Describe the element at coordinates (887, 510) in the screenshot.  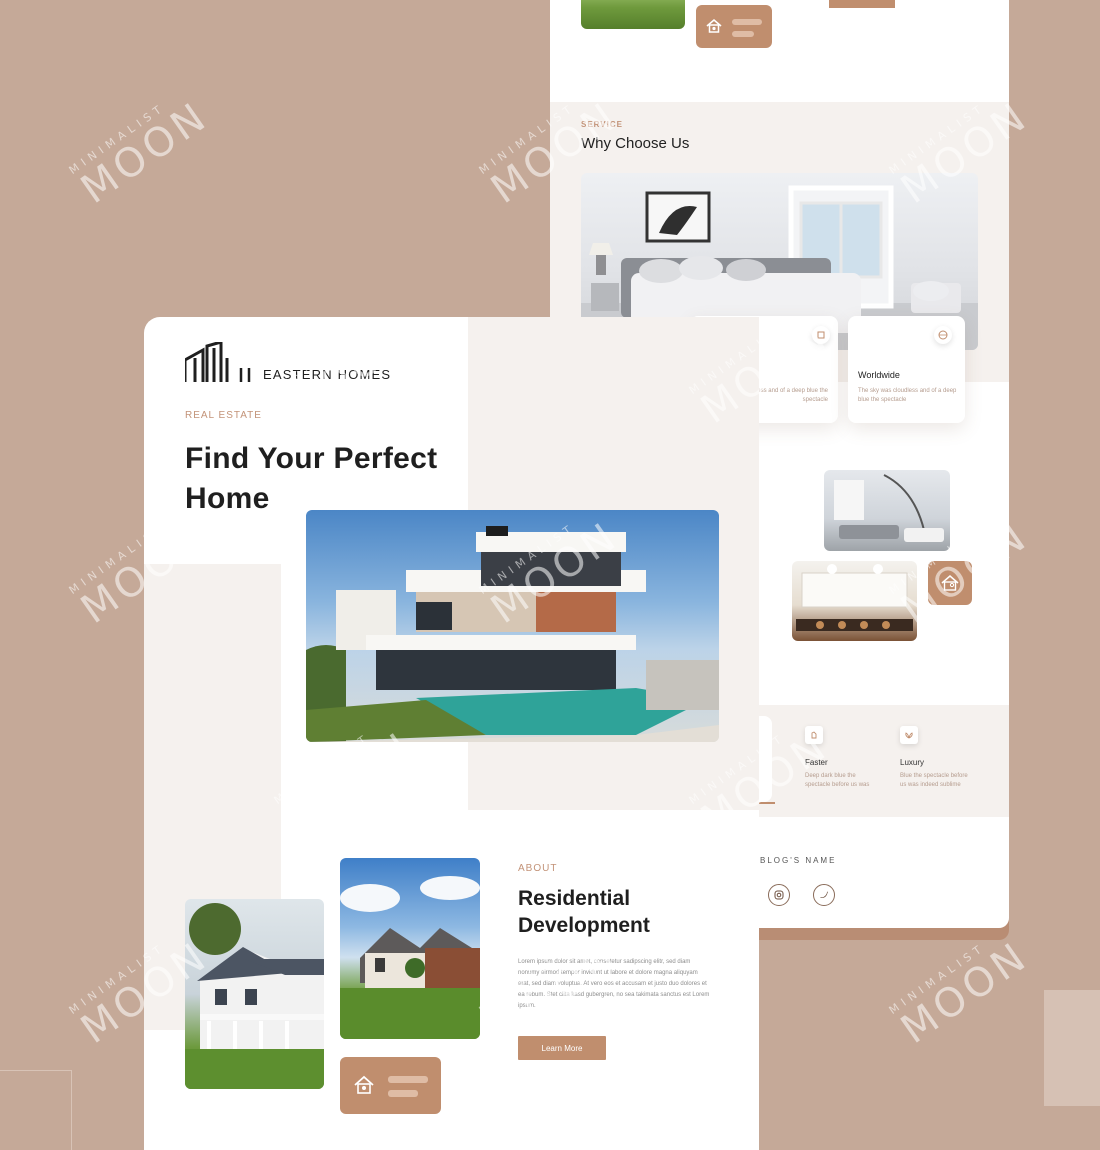
I see `living-room-photo` at that location.